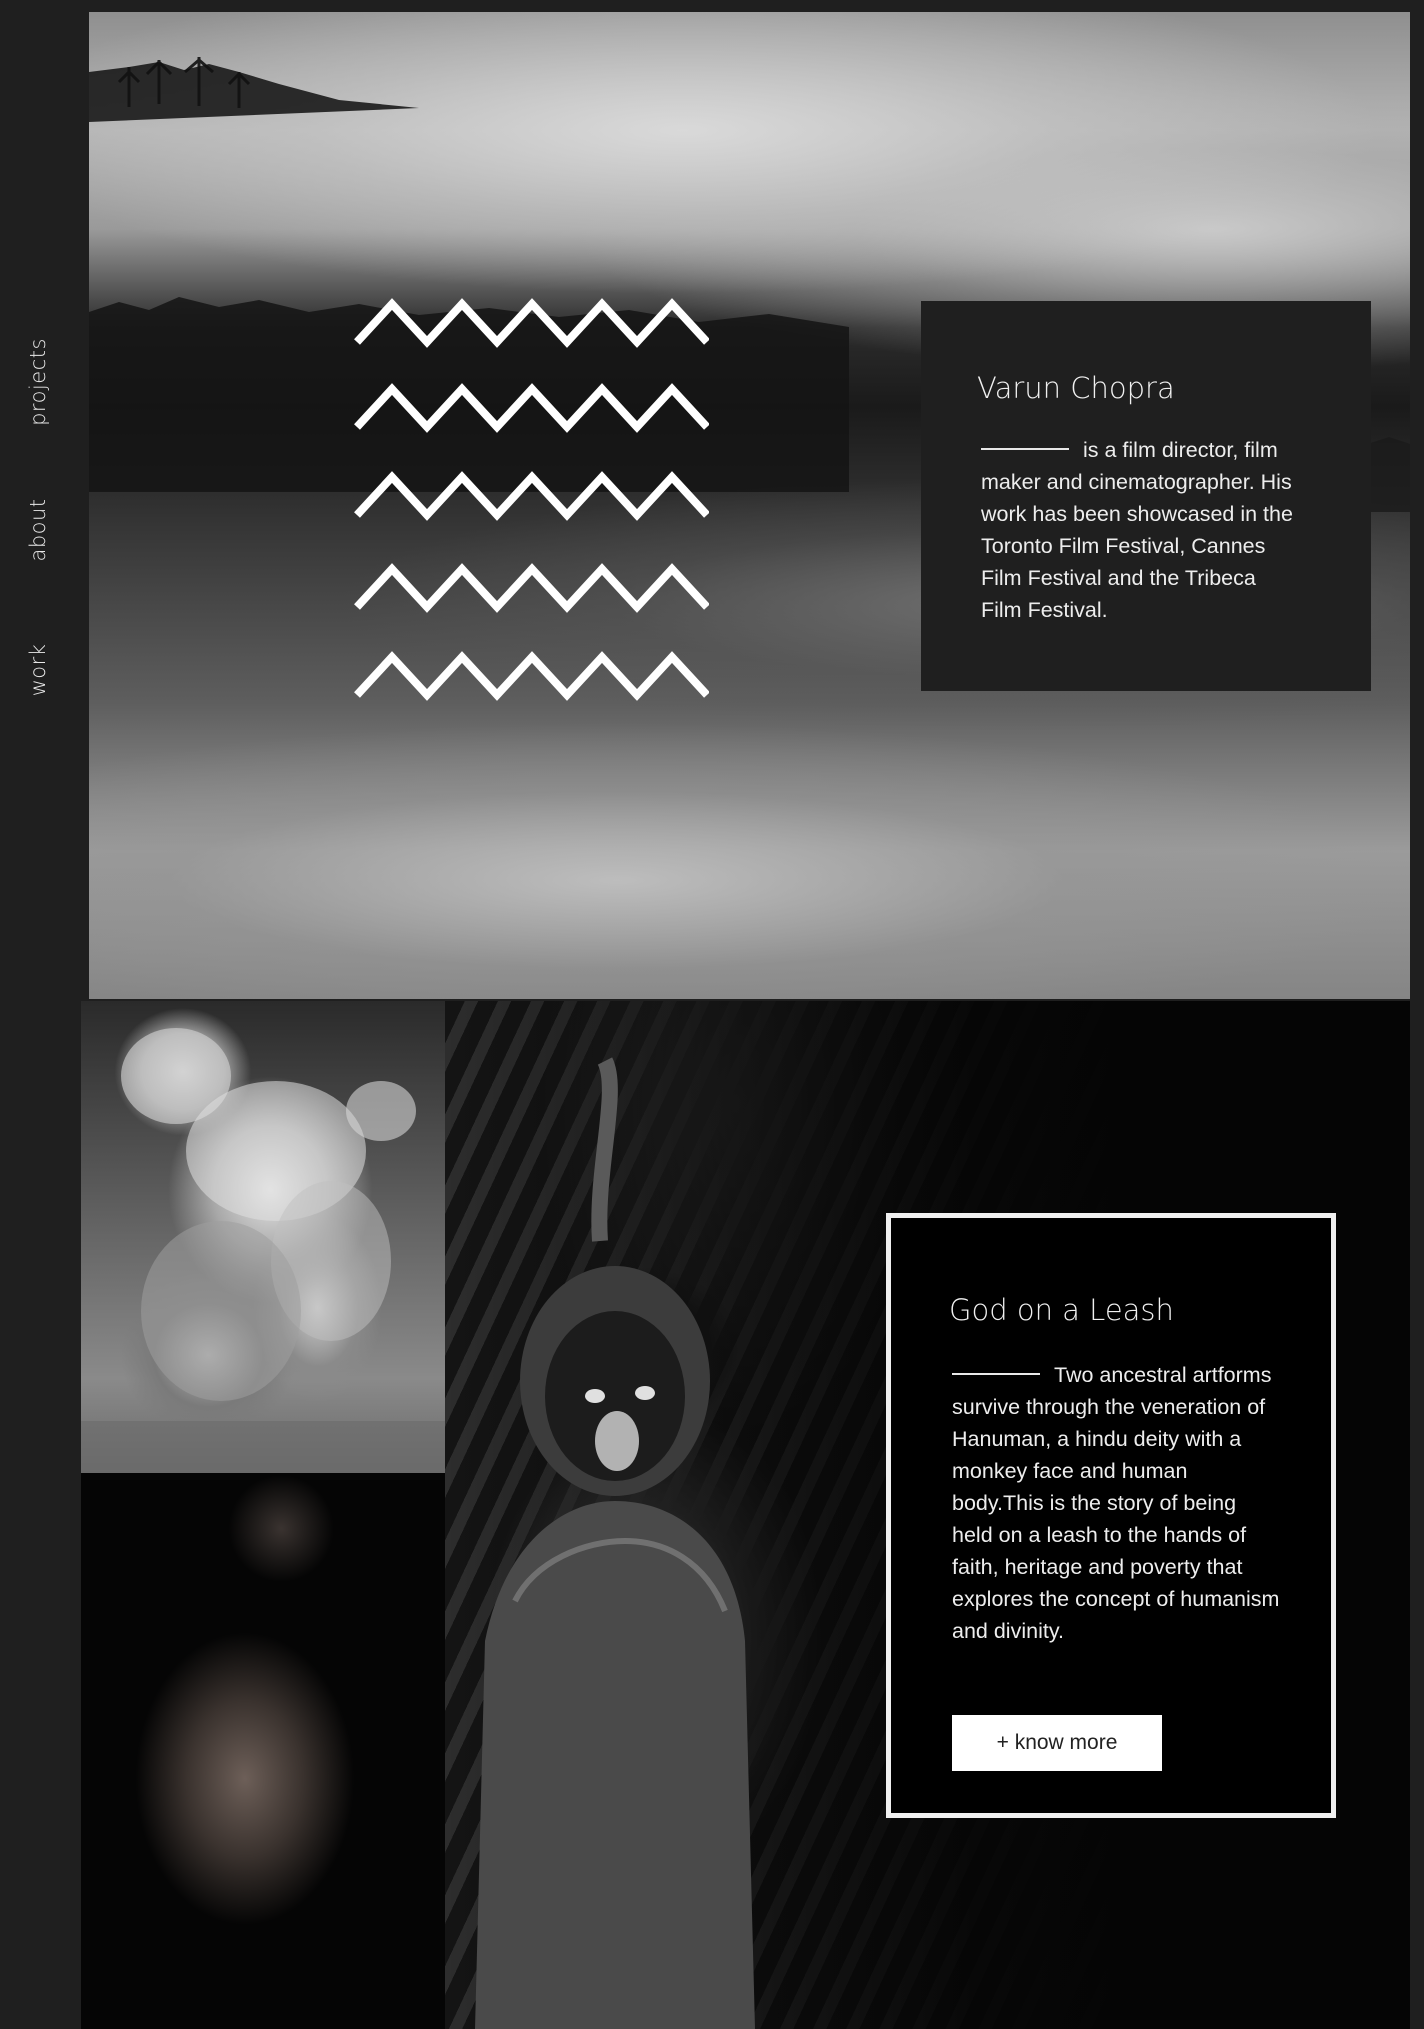 This screenshot has height=2029, width=1424. I want to click on monkeys-photo-detail, so click(263, 1250).